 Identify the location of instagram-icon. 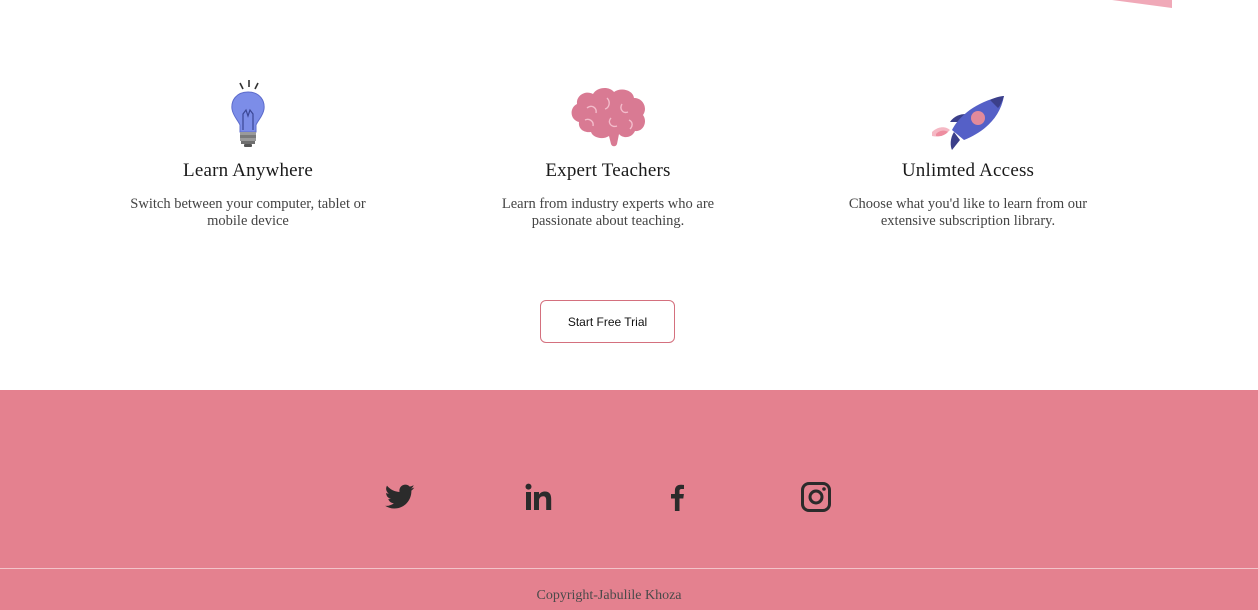
(816, 497).